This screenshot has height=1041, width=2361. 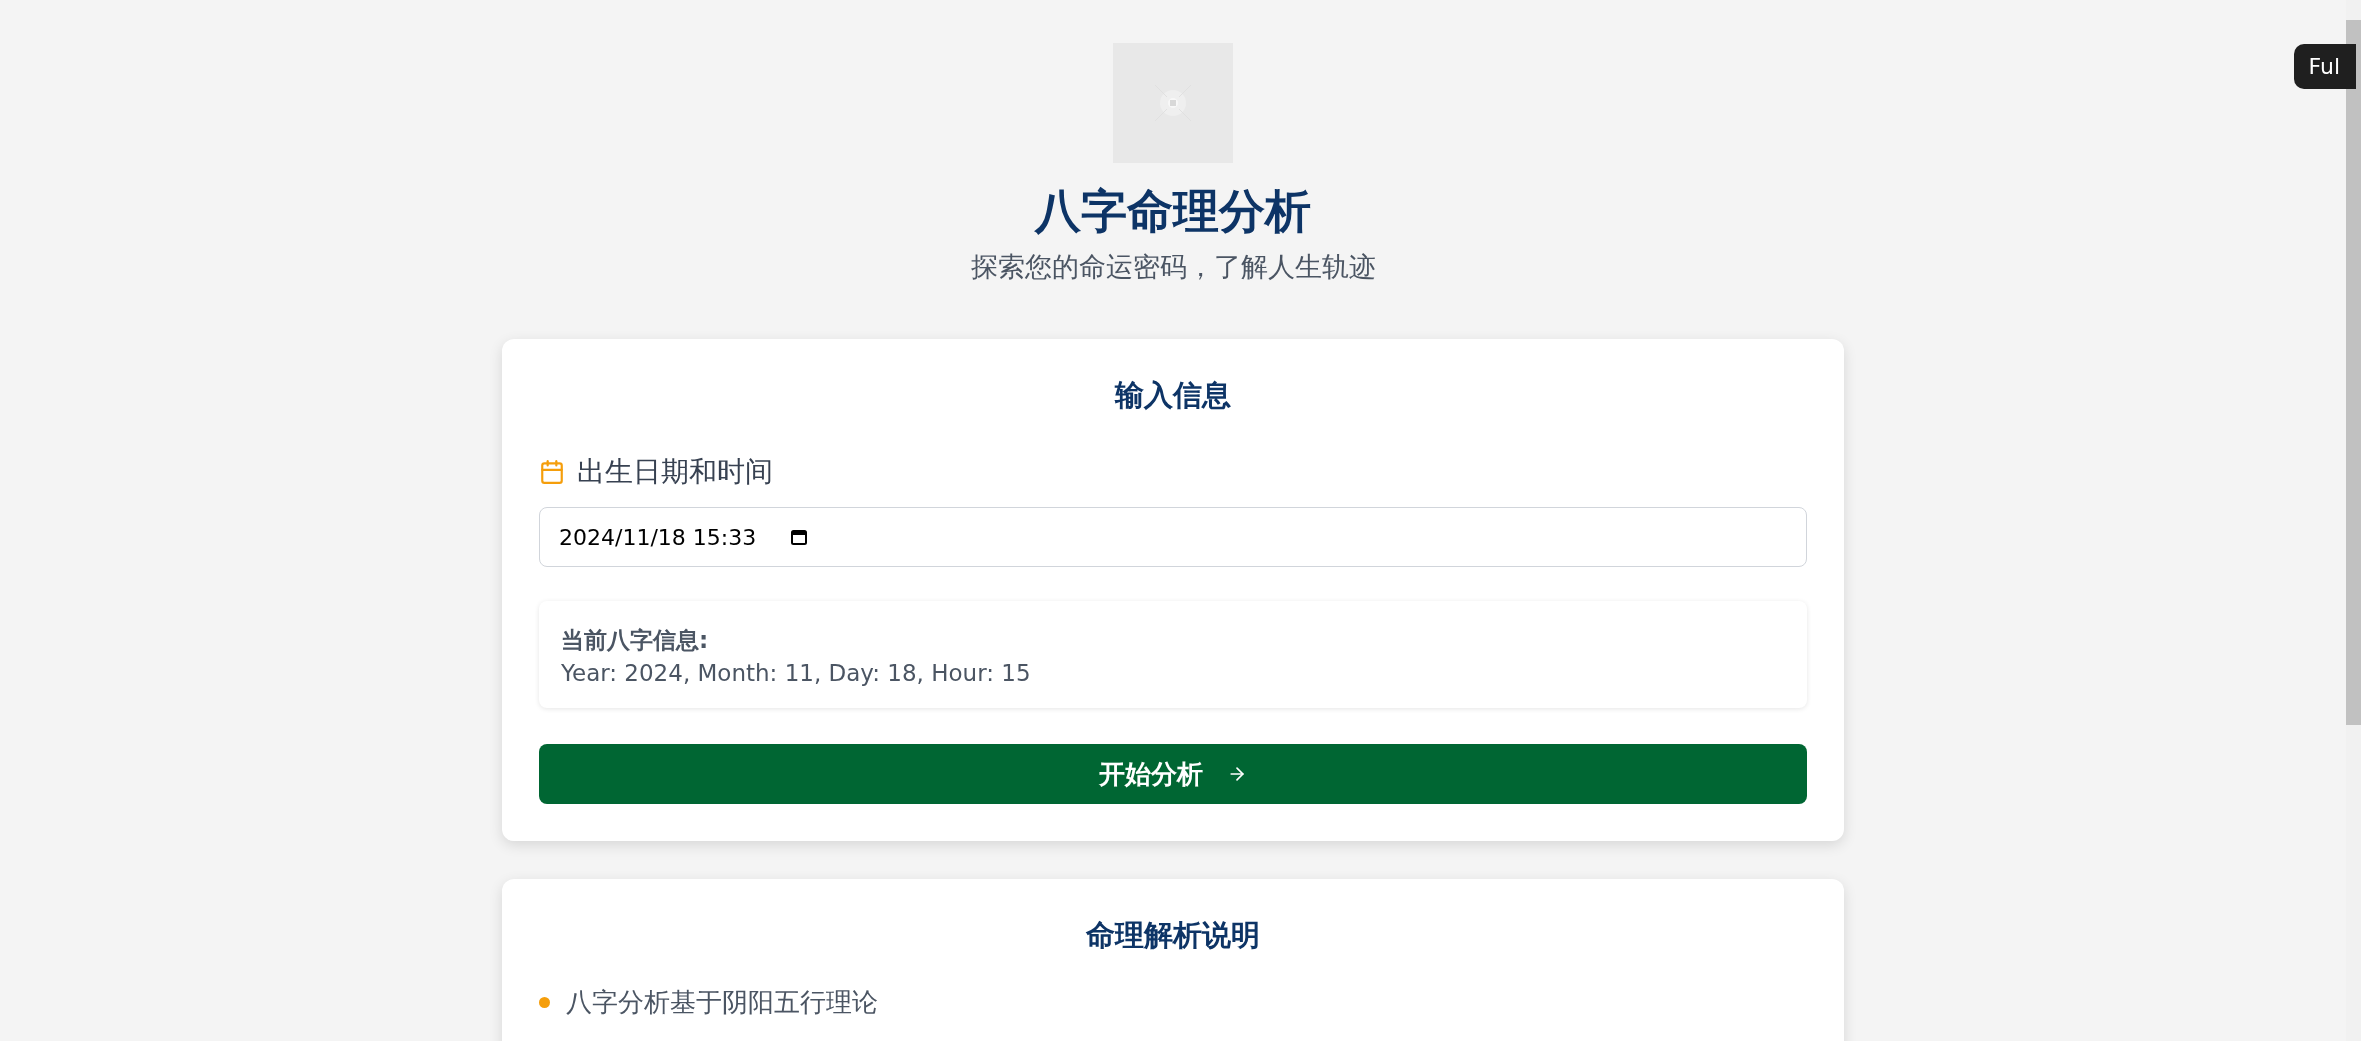 I want to click on card-title: 输入信息, so click(x=1173, y=395).